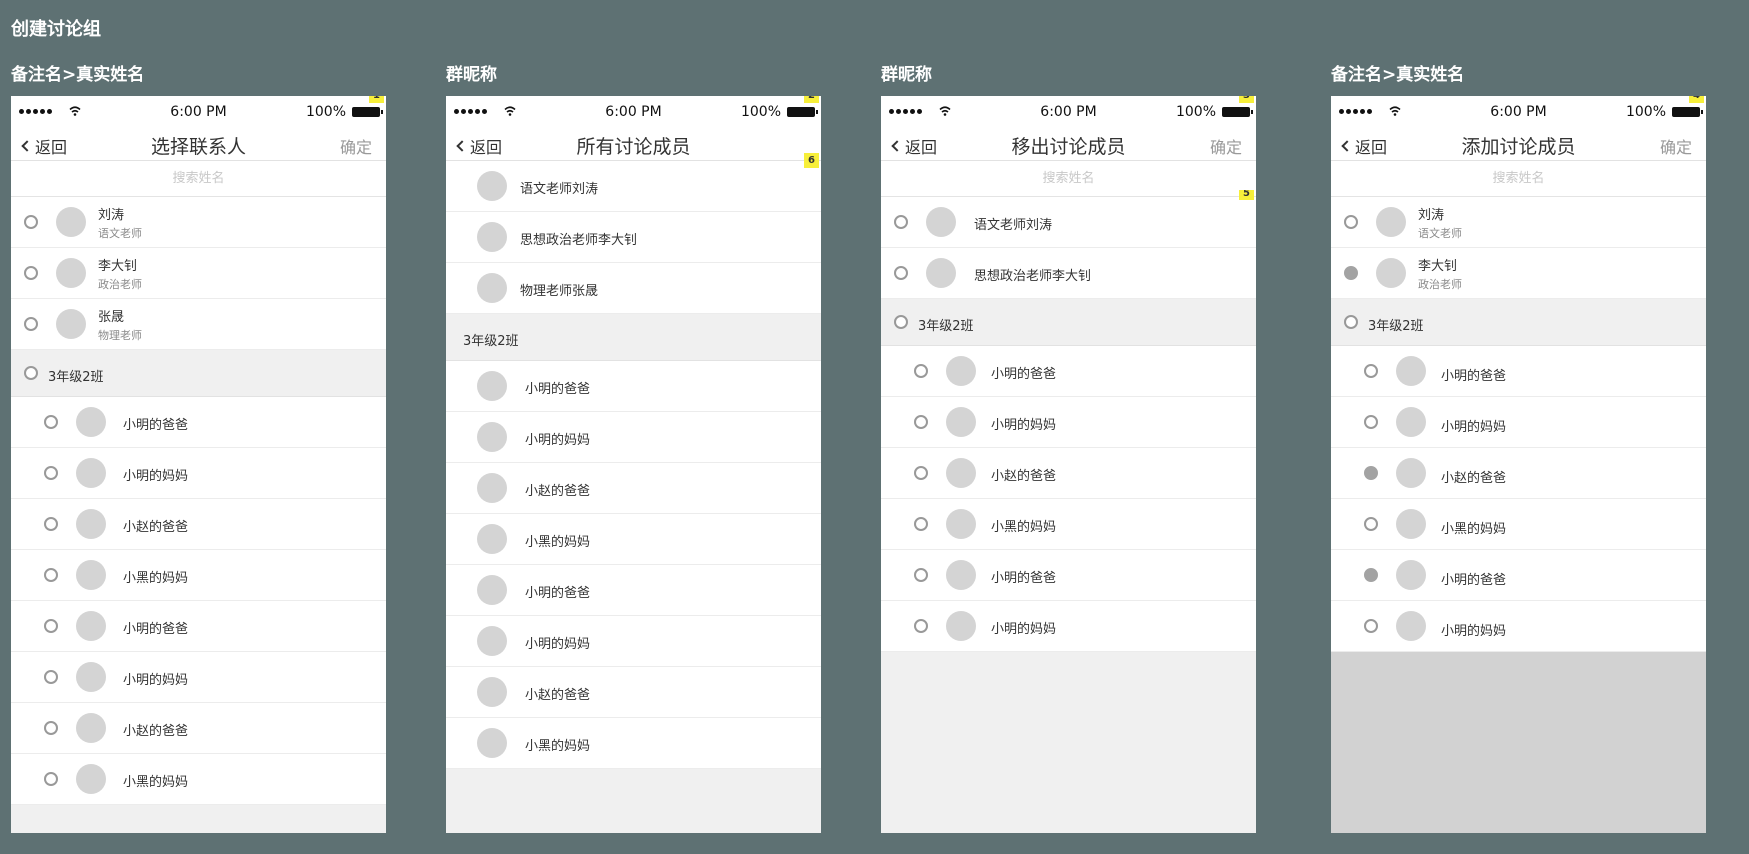 The image size is (1749, 854). What do you see at coordinates (1246, 99) in the screenshot?
I see `annotation-tag: 3` at bounding box center [1246, 99].